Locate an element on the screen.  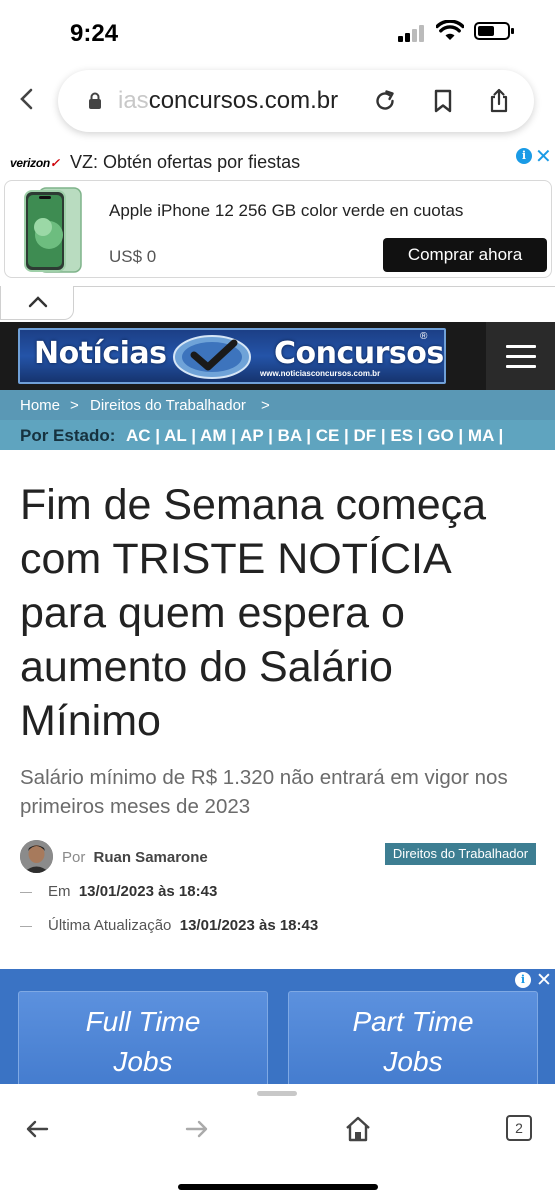
ad-product-price: US$ 0 is located at coordinates (133, 256).